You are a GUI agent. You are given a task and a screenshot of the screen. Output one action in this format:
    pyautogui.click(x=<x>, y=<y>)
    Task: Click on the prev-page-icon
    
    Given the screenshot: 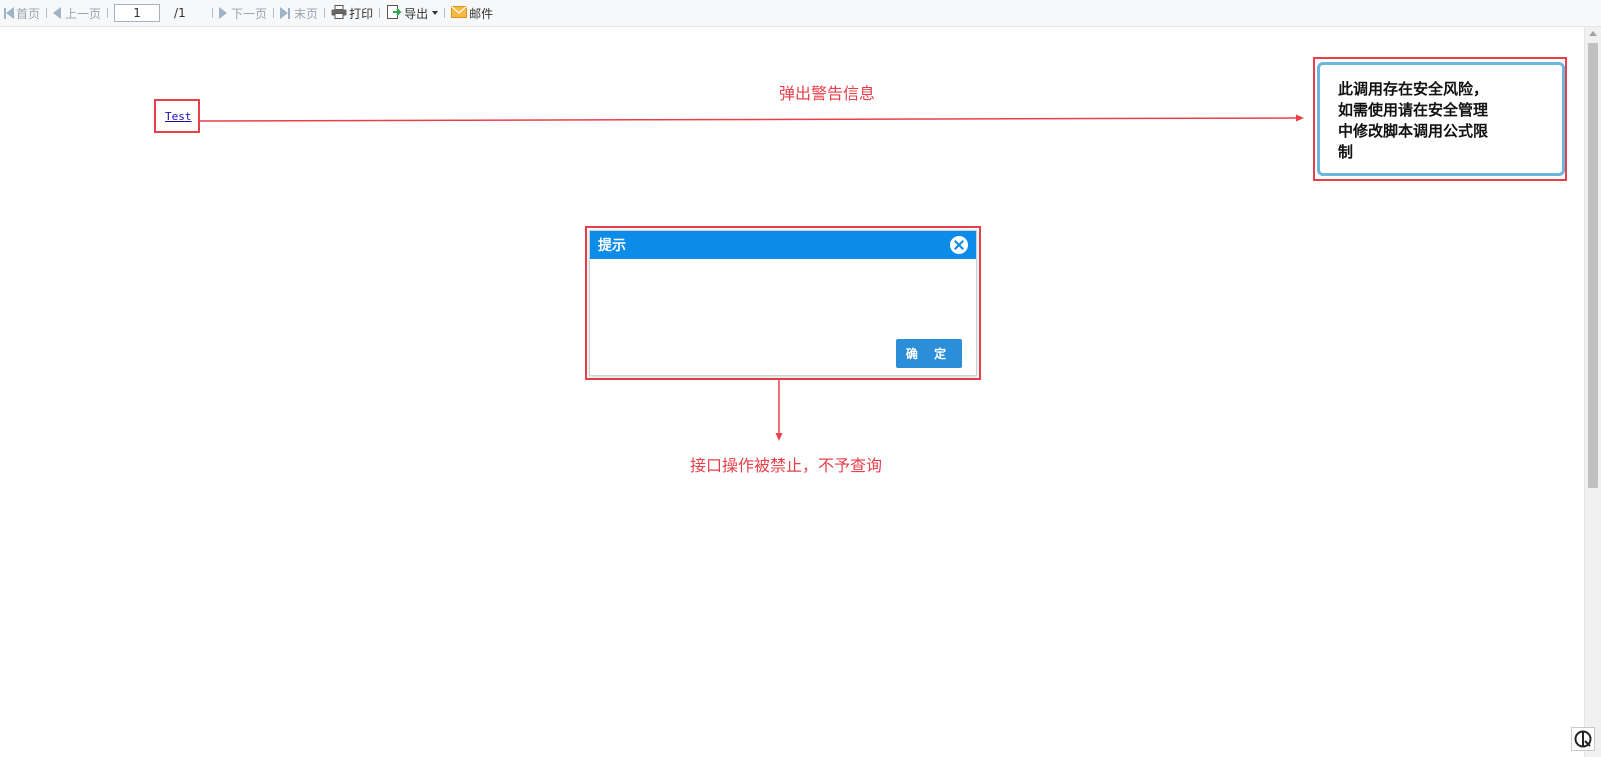 What is the action you would take?
    pyautogui.click(x=57, y=13)
    